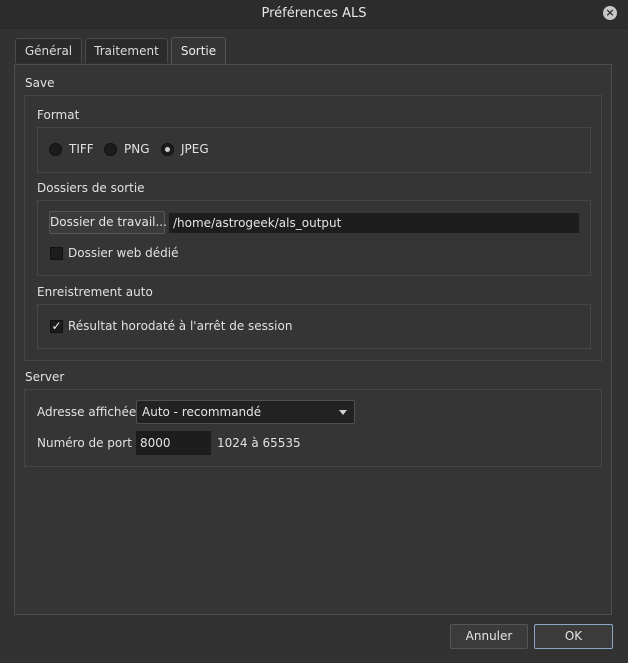 The width and height of the screenshot is (628, 663). What do you see at coordinates (314, 150) in the screenshot?
I see `format-frame` at bounding box center [314, 150].